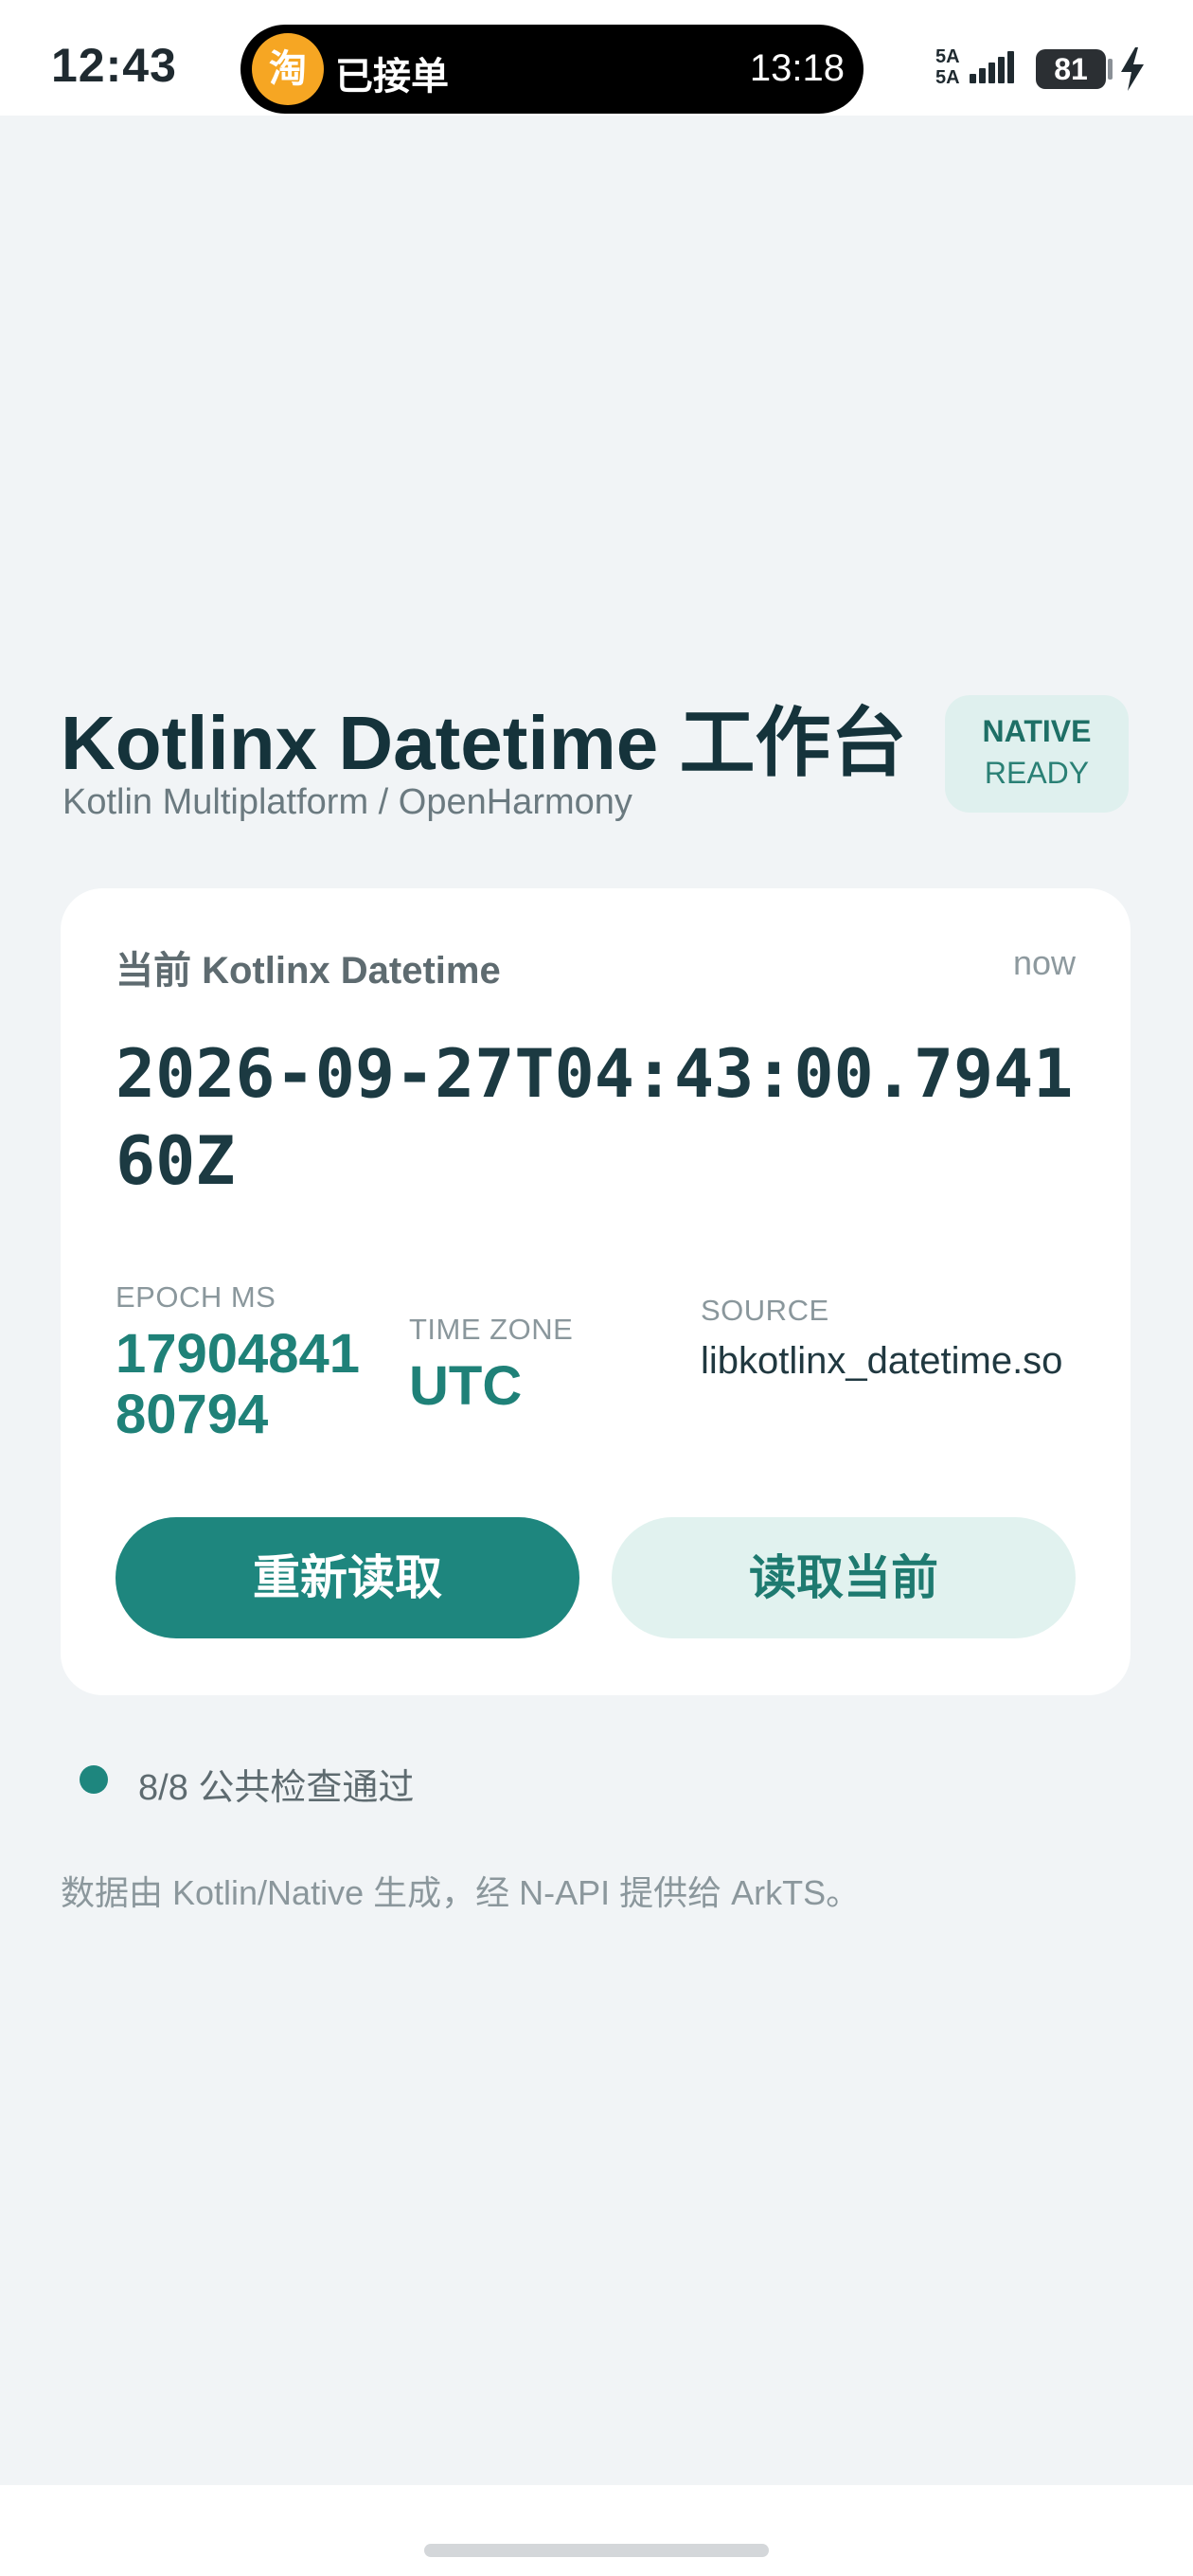 Image resolution: width=1193 pixels, height=2576 pixels. I want to click on footnote: 数据由 Kotlin/Native 生成，经 N-API 提供给 ArkTS。, so click(461, 1892).